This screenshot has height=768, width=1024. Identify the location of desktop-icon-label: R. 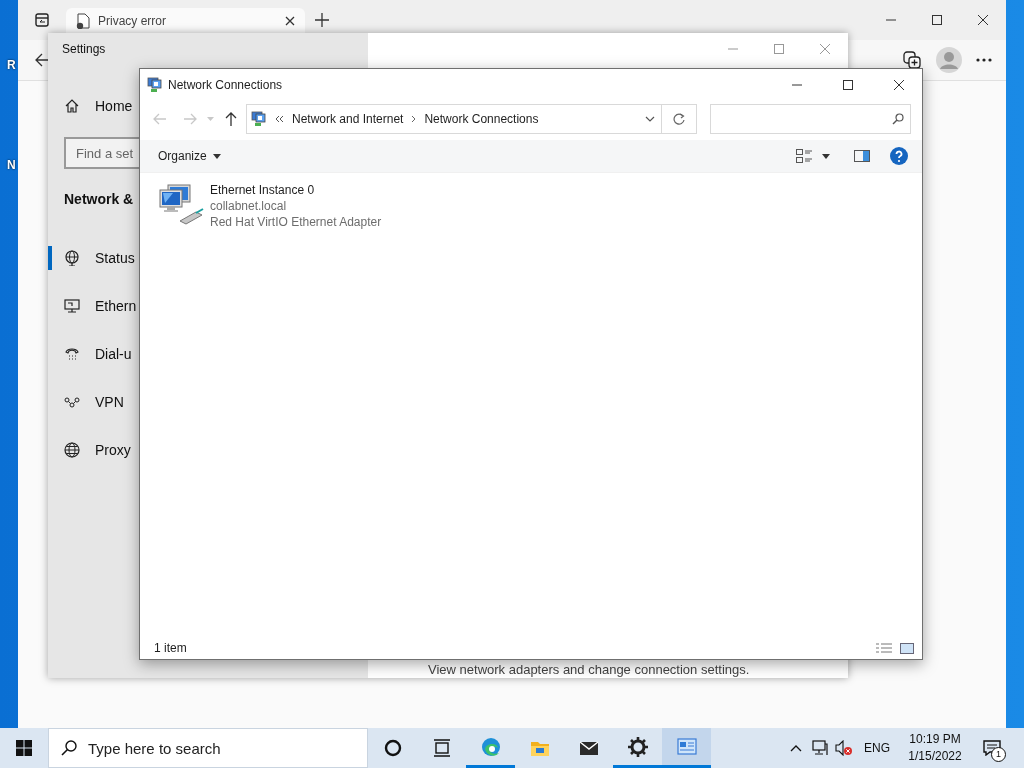
(11, 65).